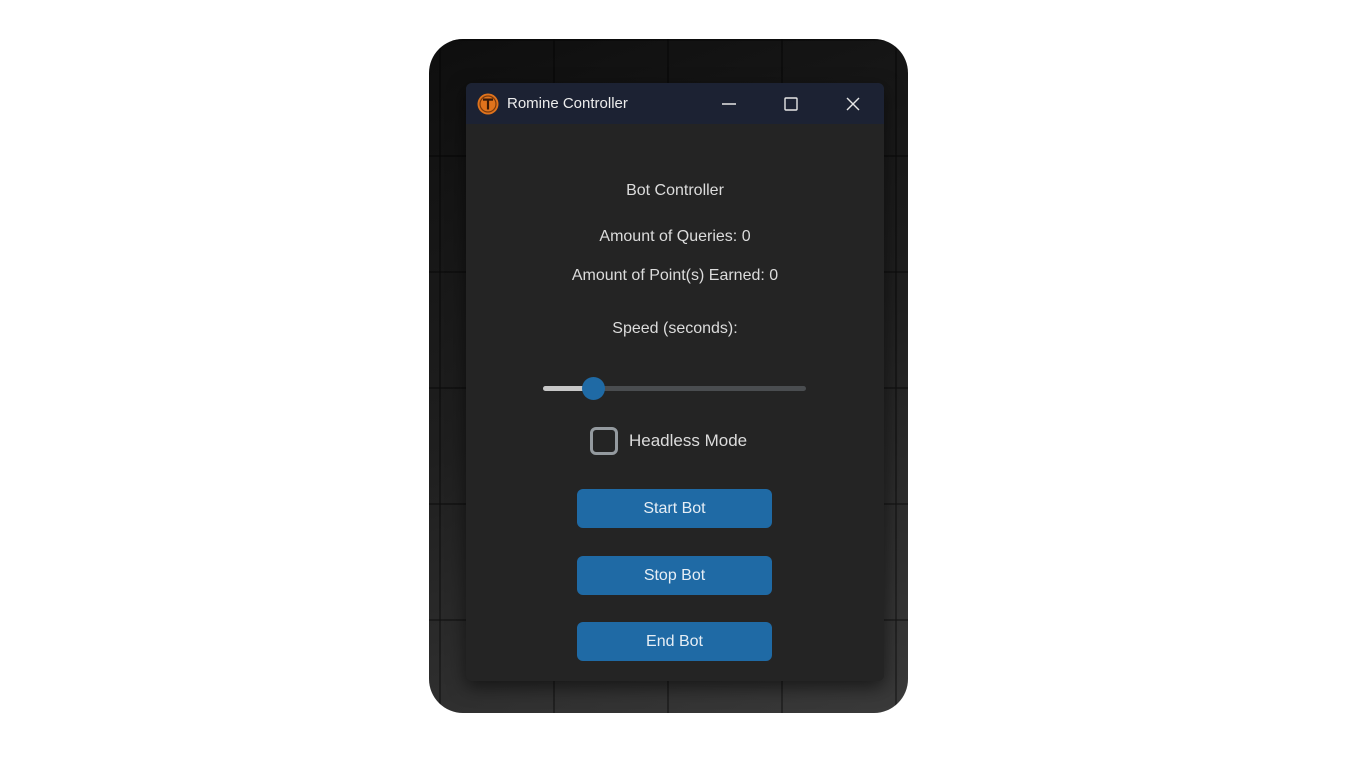  Describe the element at coordinates (567, 103) in the screenshot. I see `window-title: Romine Controller` at that location.